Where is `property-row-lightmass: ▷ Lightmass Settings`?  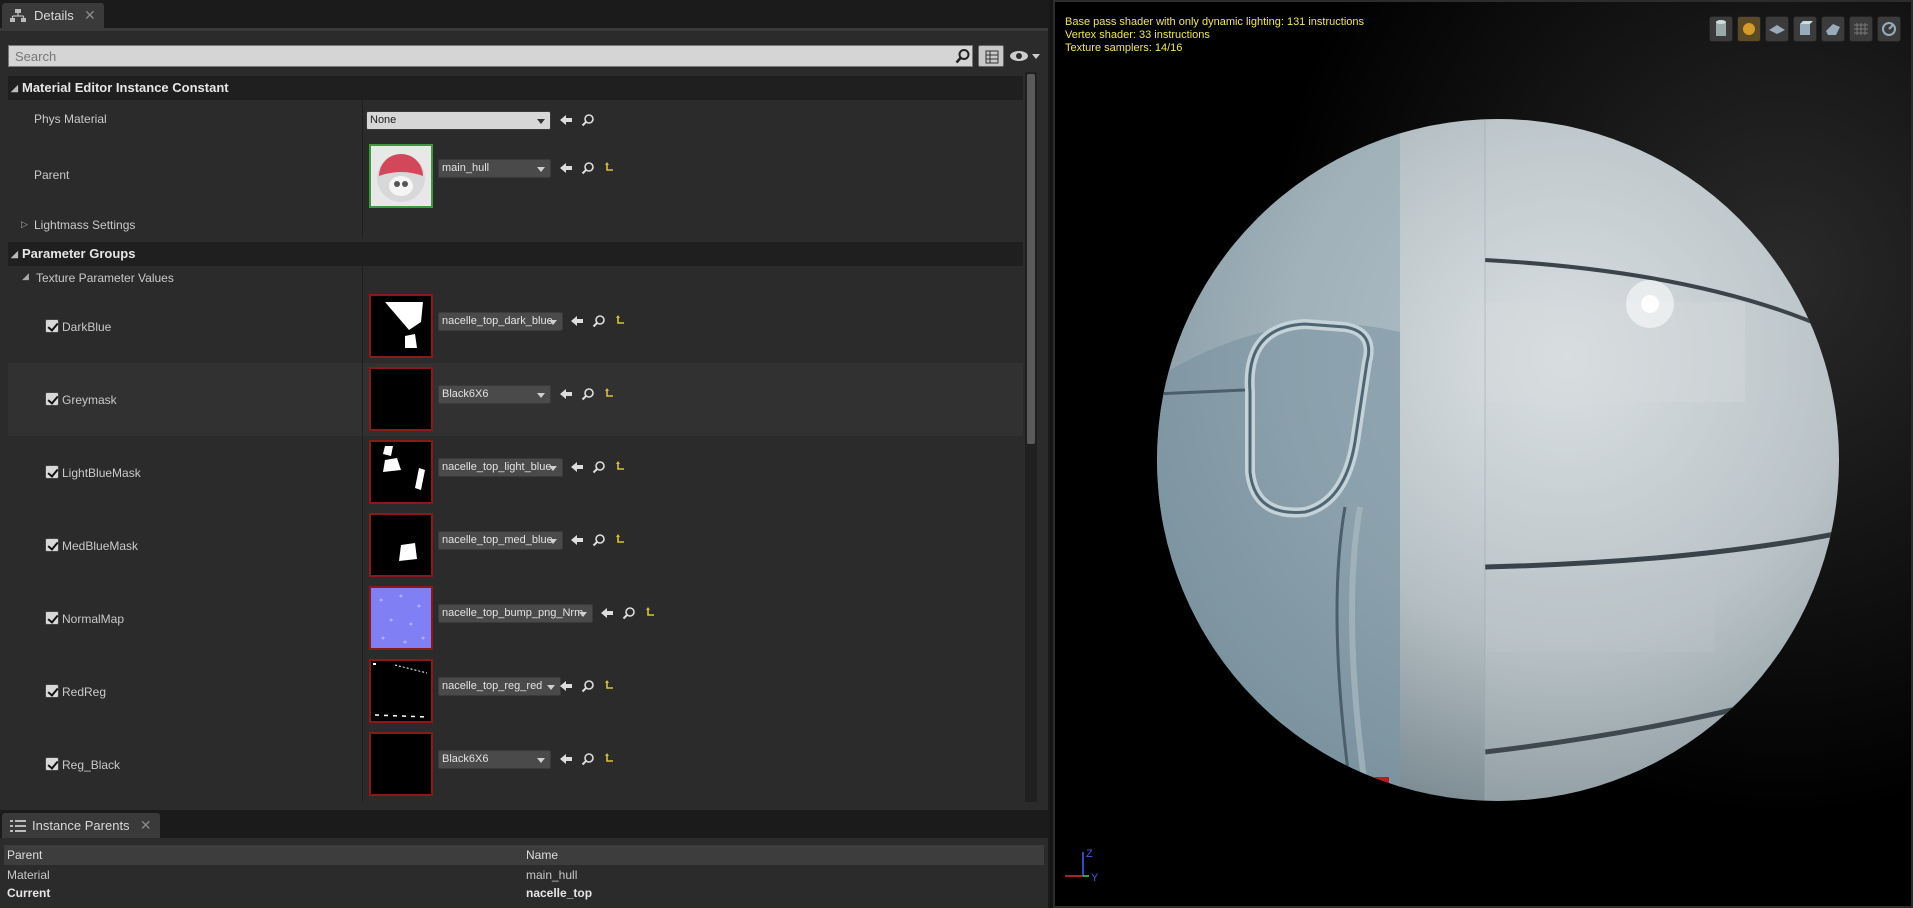 property-row-lightmass: ▷ Lightmass Settings is located at coordinates (515, 225).